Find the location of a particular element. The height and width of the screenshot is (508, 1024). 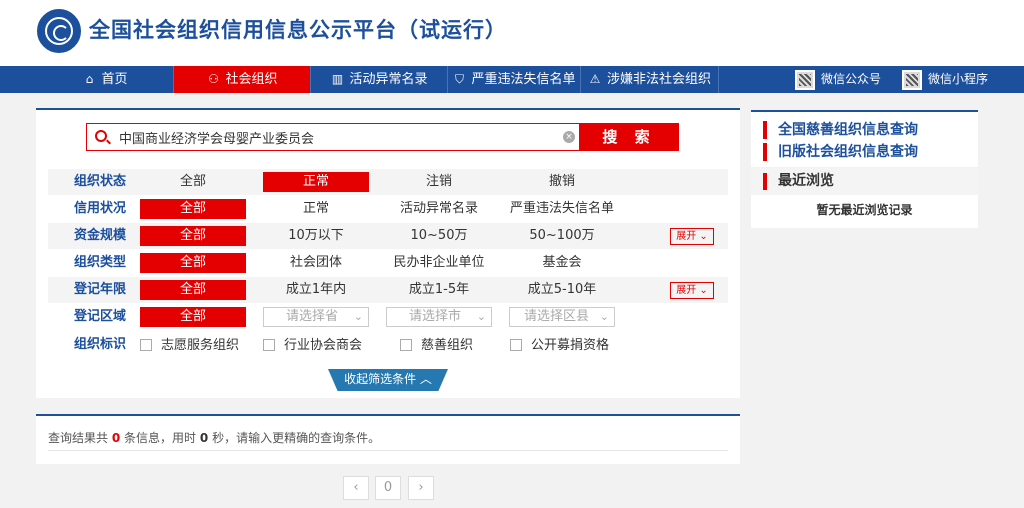

filter-row-type: 组织类型 全部 社会团体 民办非企业单位 基金会 is located at coordinates (388, 263).